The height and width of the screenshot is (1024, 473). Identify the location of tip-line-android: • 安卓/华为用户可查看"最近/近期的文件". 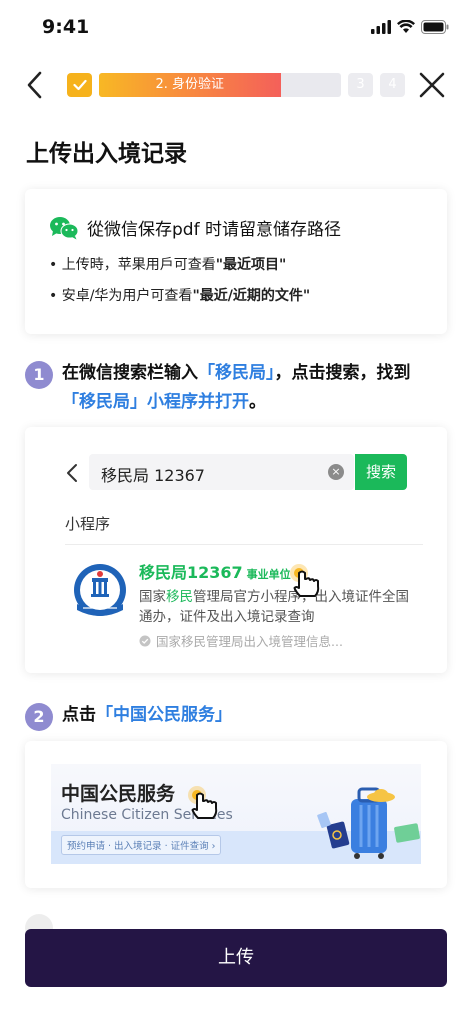
(179, 295).